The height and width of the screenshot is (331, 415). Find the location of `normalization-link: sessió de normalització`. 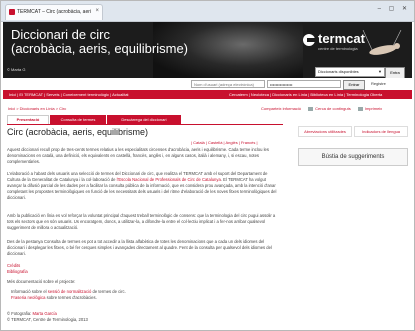

normalization-link: sessió de normalització is located at coordinates (70, 291).